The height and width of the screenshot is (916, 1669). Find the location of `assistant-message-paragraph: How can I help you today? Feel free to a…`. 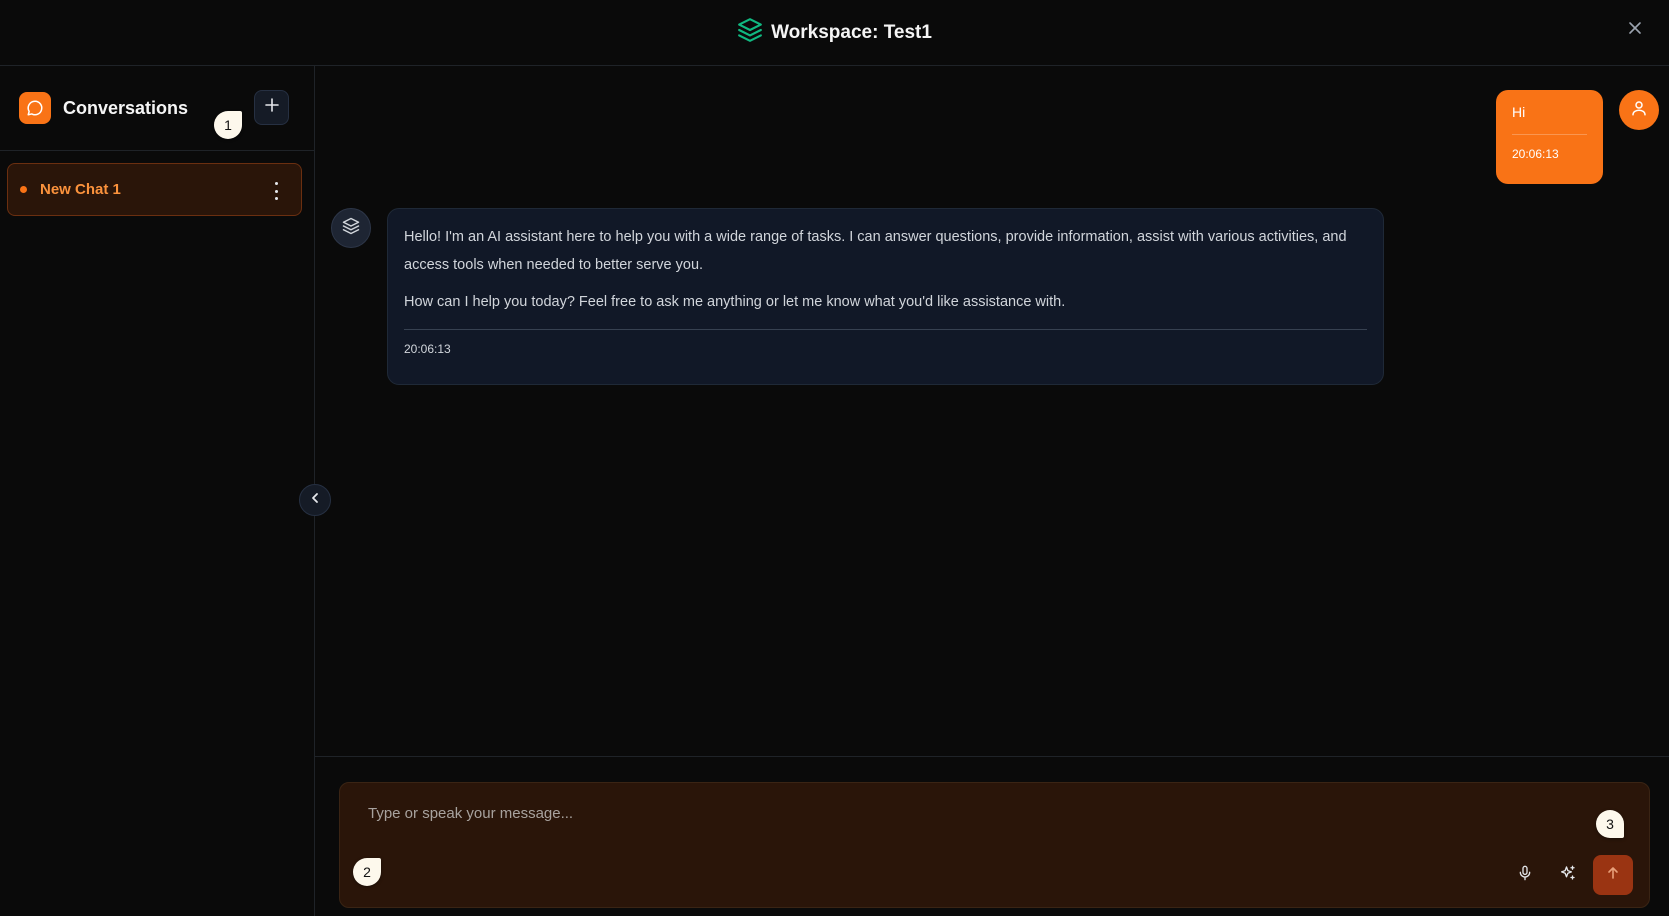

assistant-message-paragraph: How can I help you today? Feel free to a… is located at coordinates (735, 302).